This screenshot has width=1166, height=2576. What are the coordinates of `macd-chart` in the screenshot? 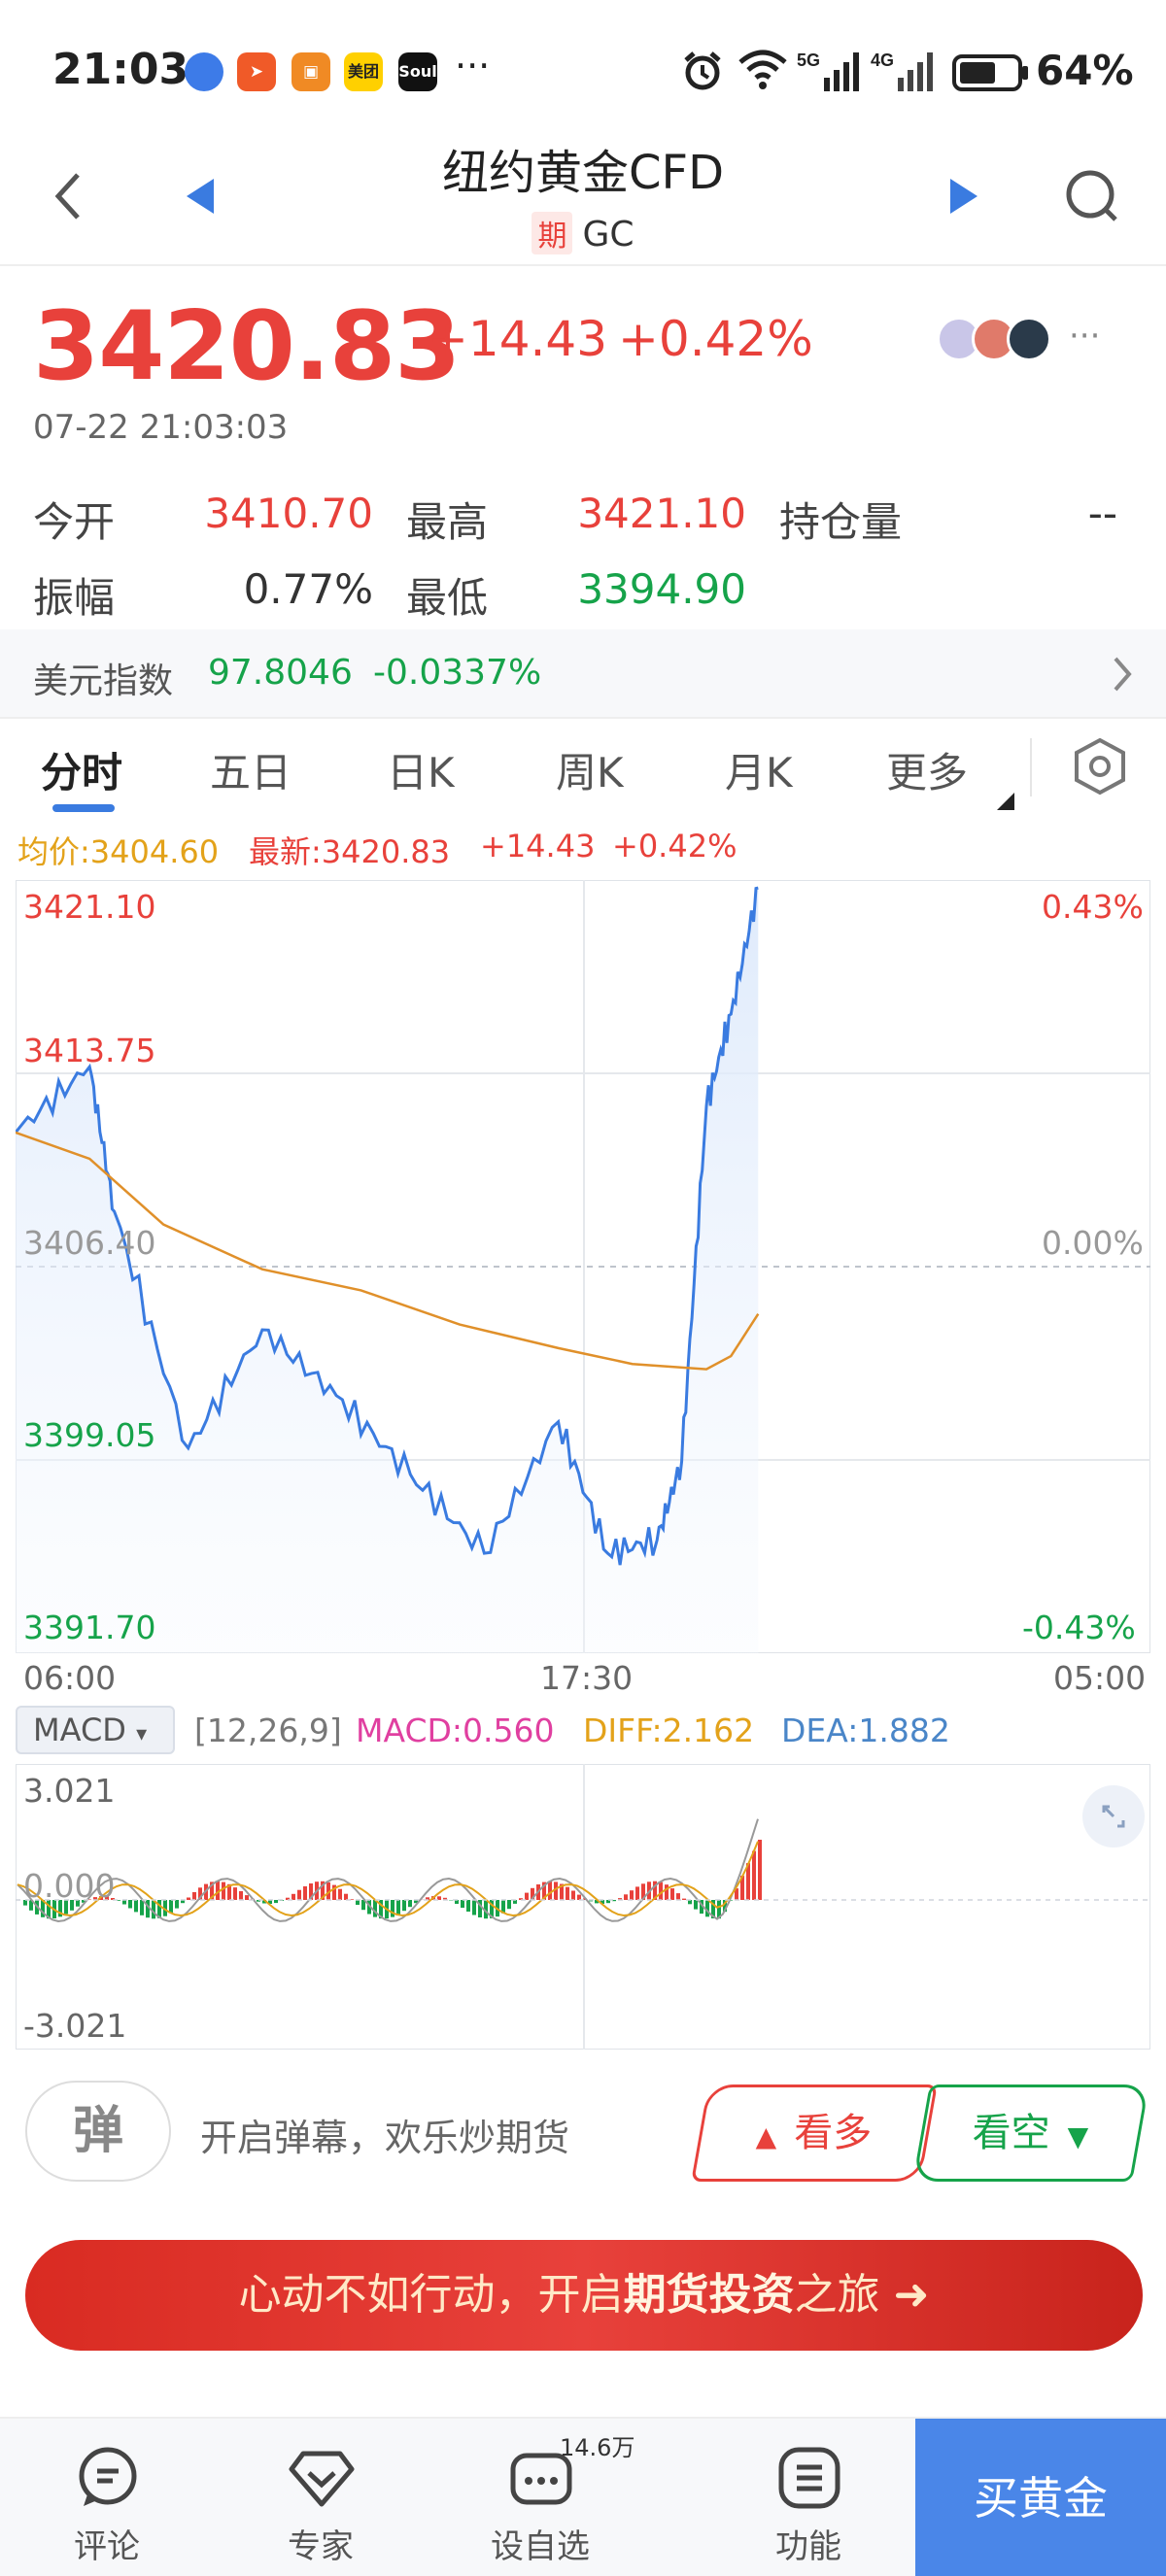 It's located at (583, 1907).